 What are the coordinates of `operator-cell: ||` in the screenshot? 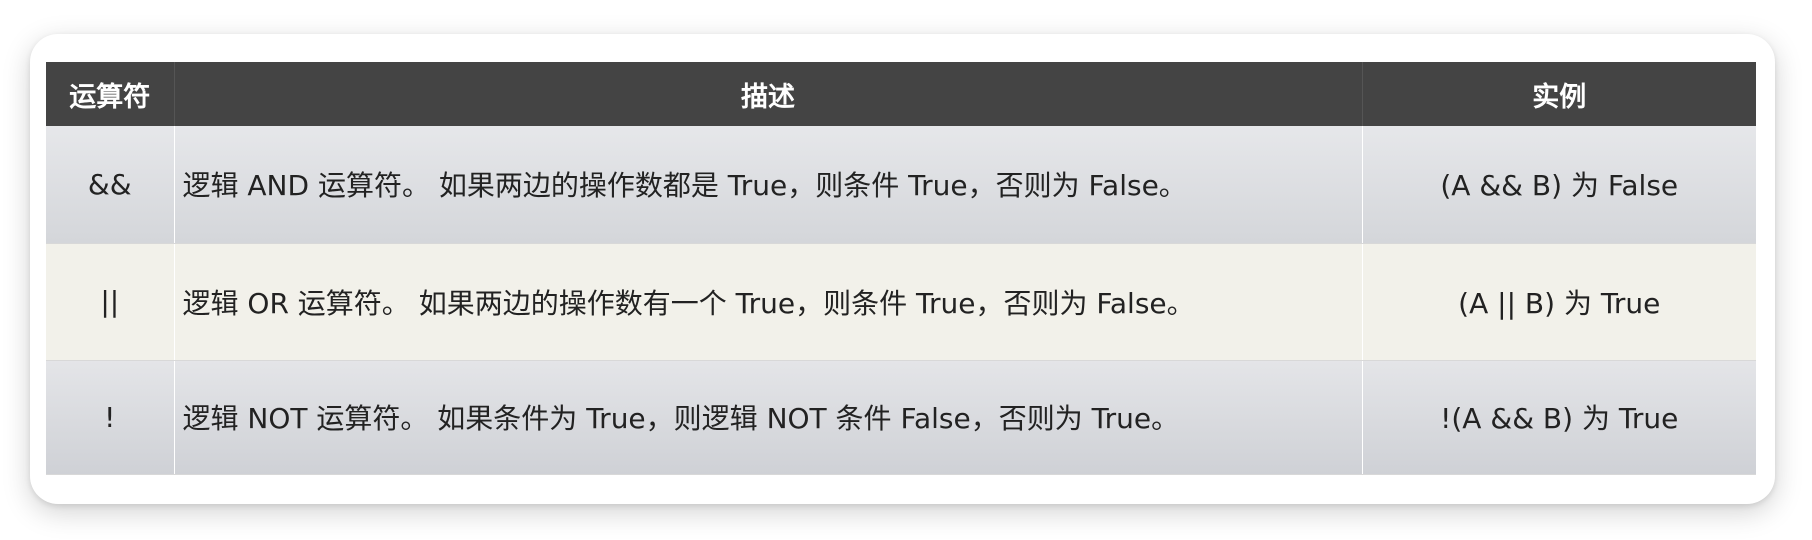 It's located at (110, 302).